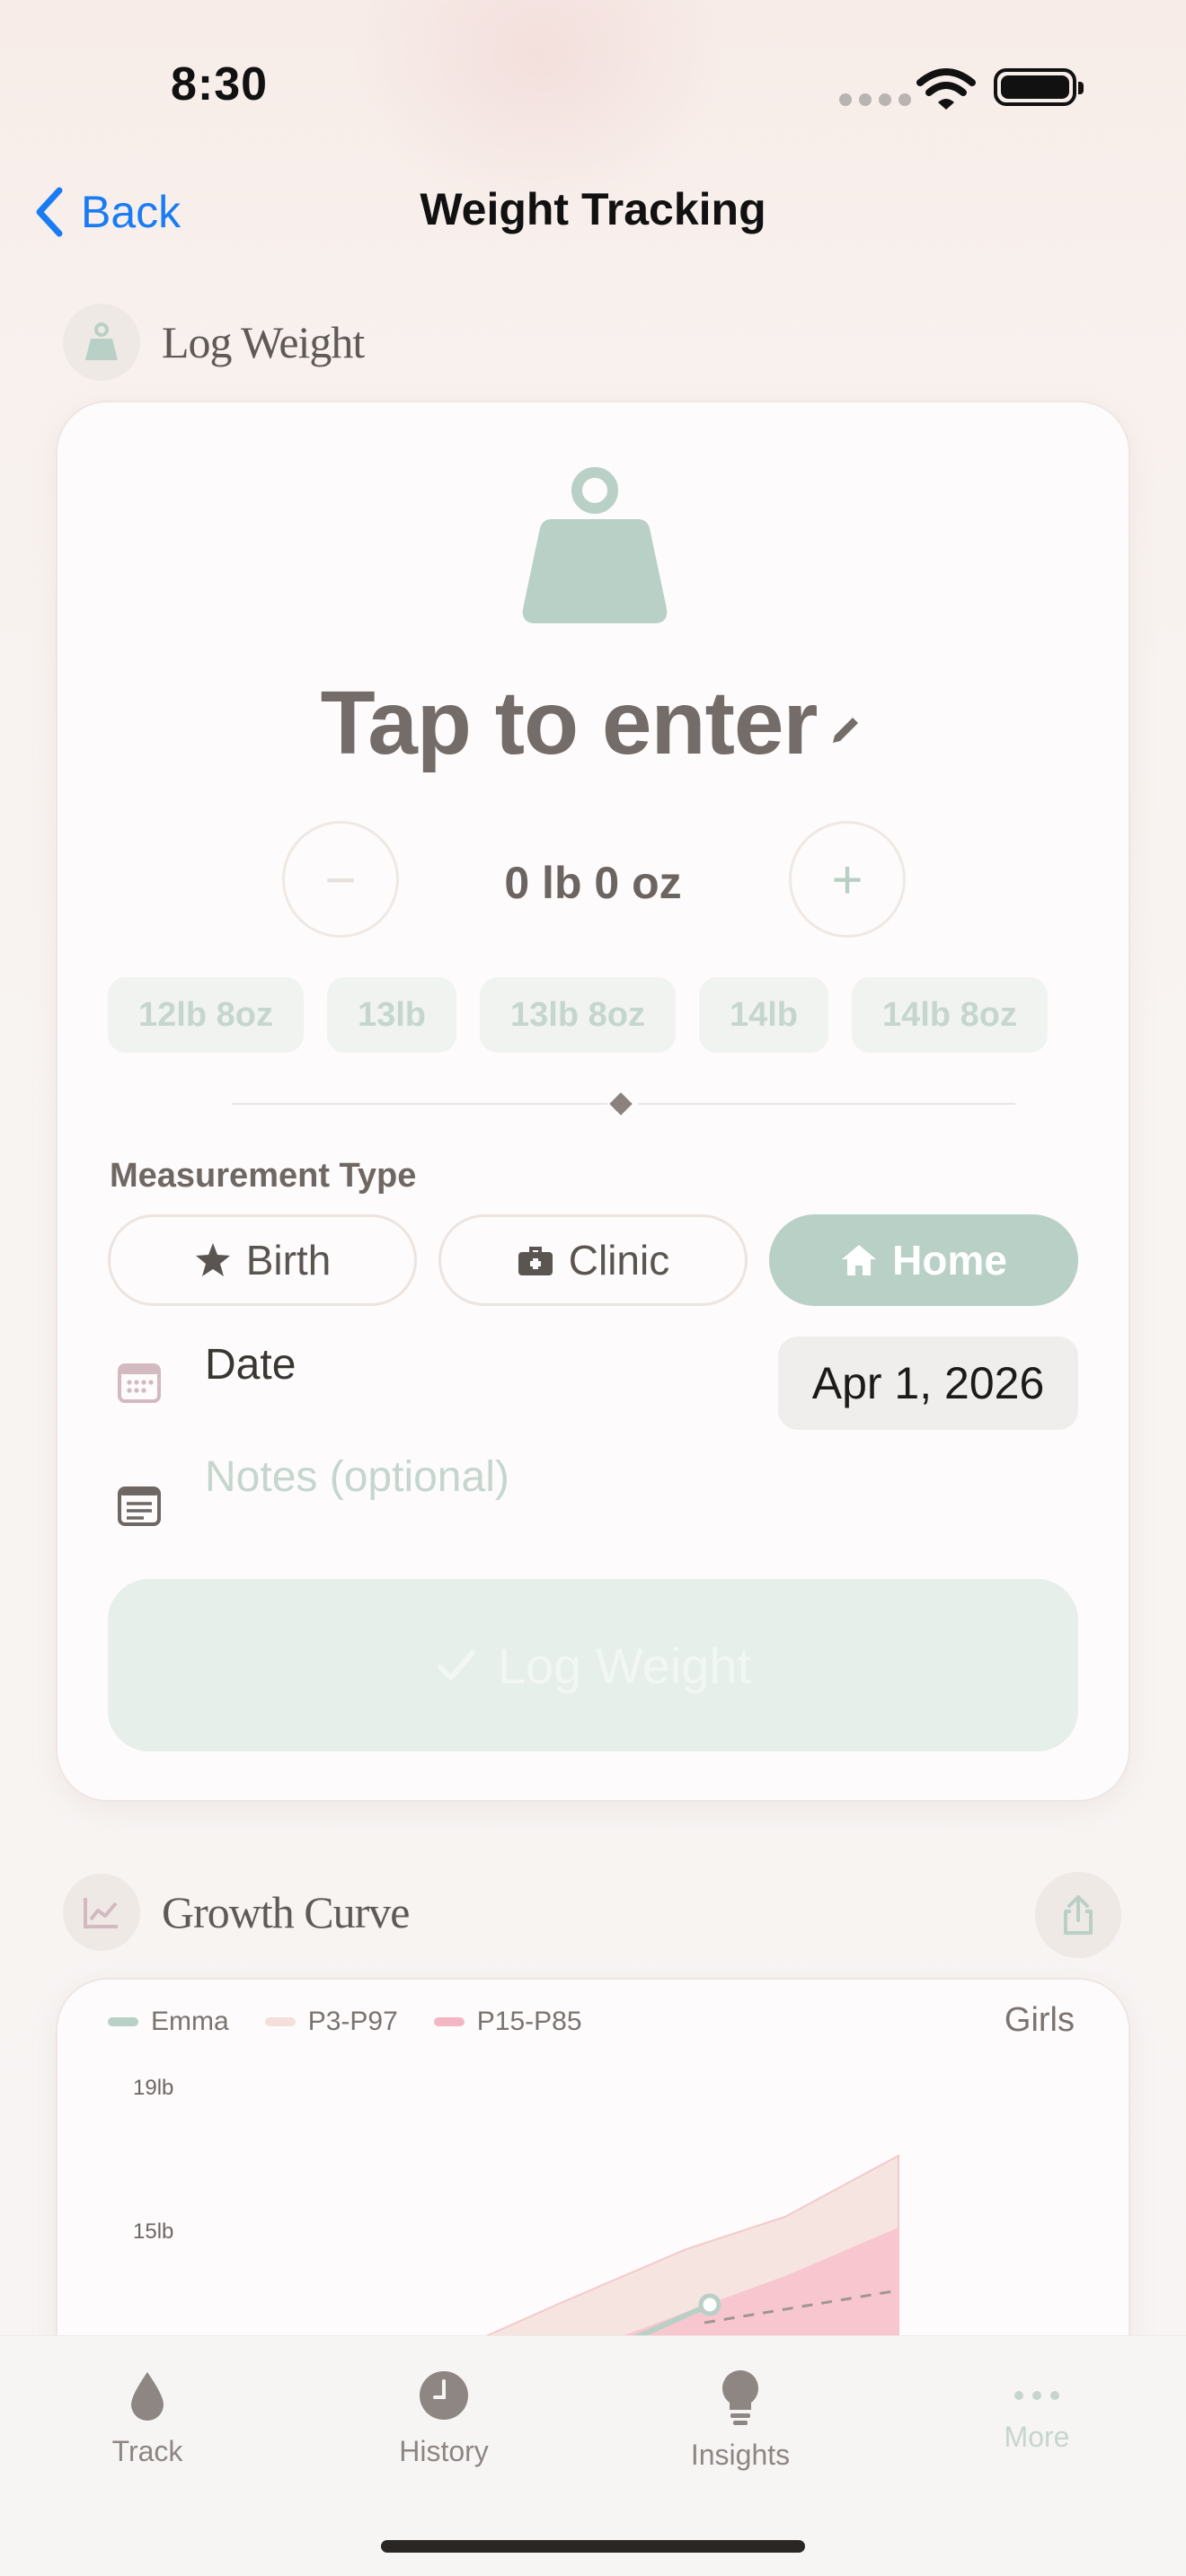 The height and width of the screenshot is (2576, 1186). What do you see at coordinates (147, 2396) in the screenshot?
I see `drop-icon` at bounding box center [147, 2396].